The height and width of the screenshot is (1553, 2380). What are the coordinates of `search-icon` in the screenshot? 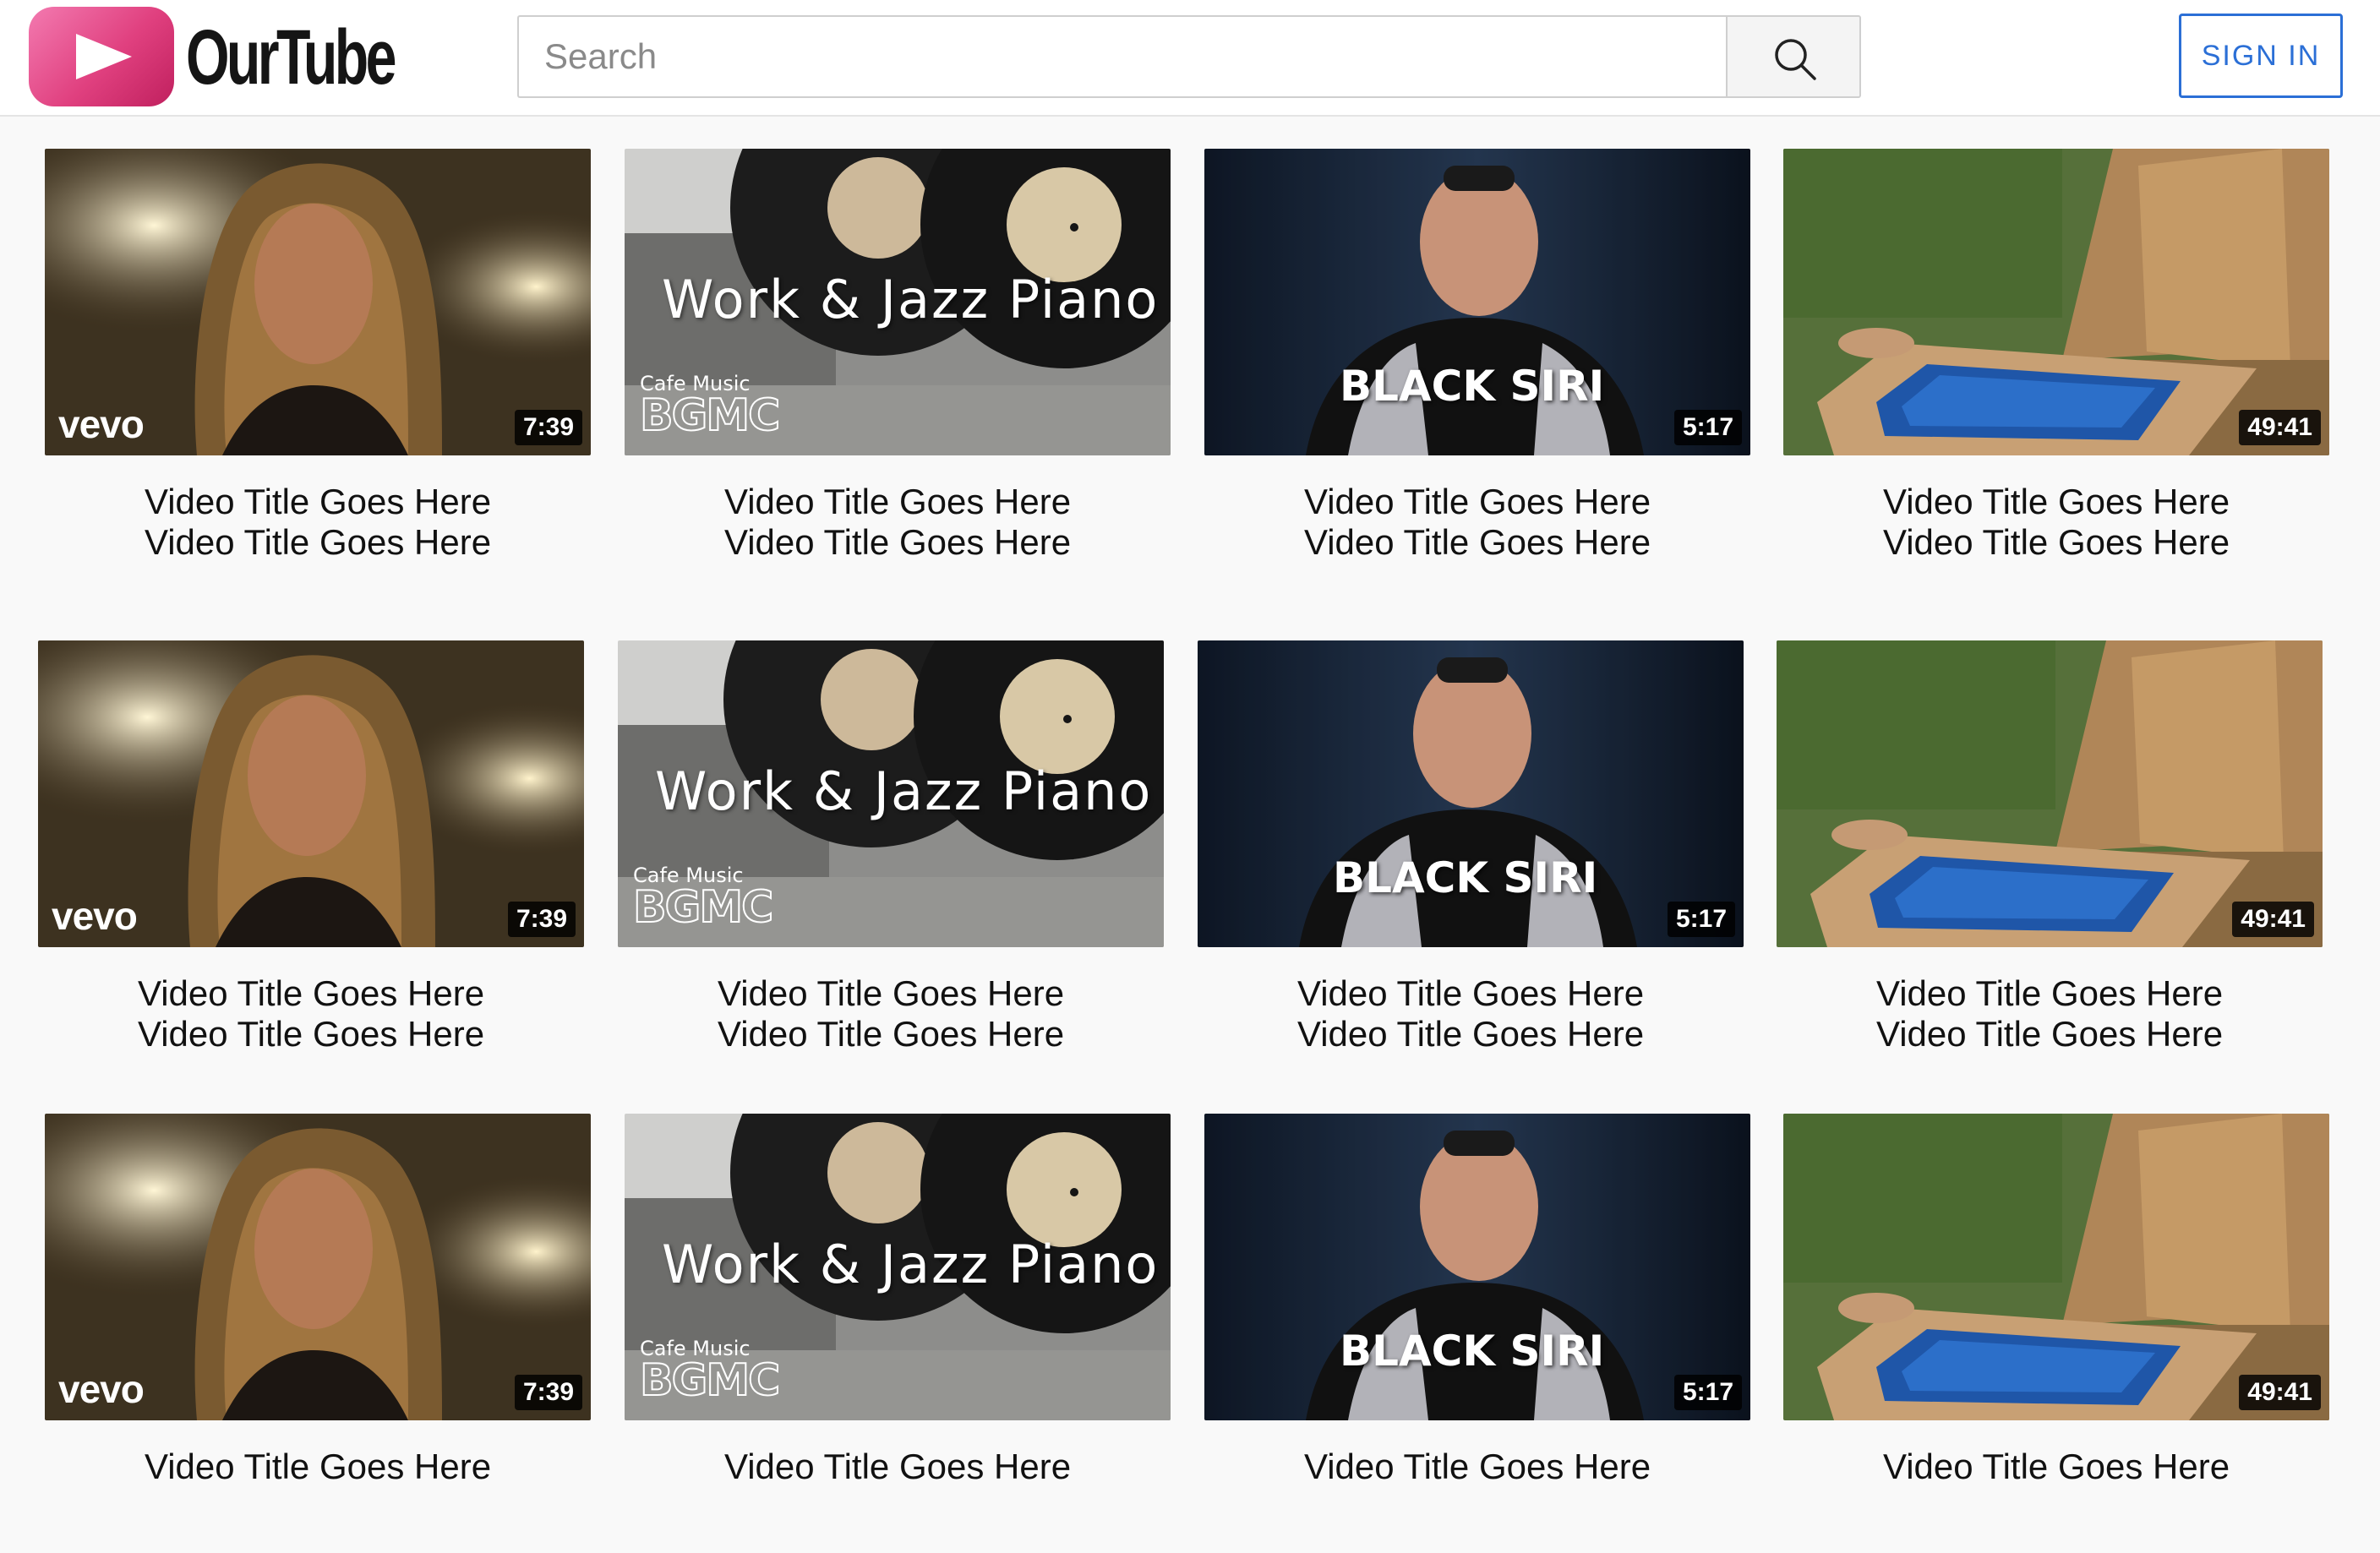 It's located at (1796, 60).